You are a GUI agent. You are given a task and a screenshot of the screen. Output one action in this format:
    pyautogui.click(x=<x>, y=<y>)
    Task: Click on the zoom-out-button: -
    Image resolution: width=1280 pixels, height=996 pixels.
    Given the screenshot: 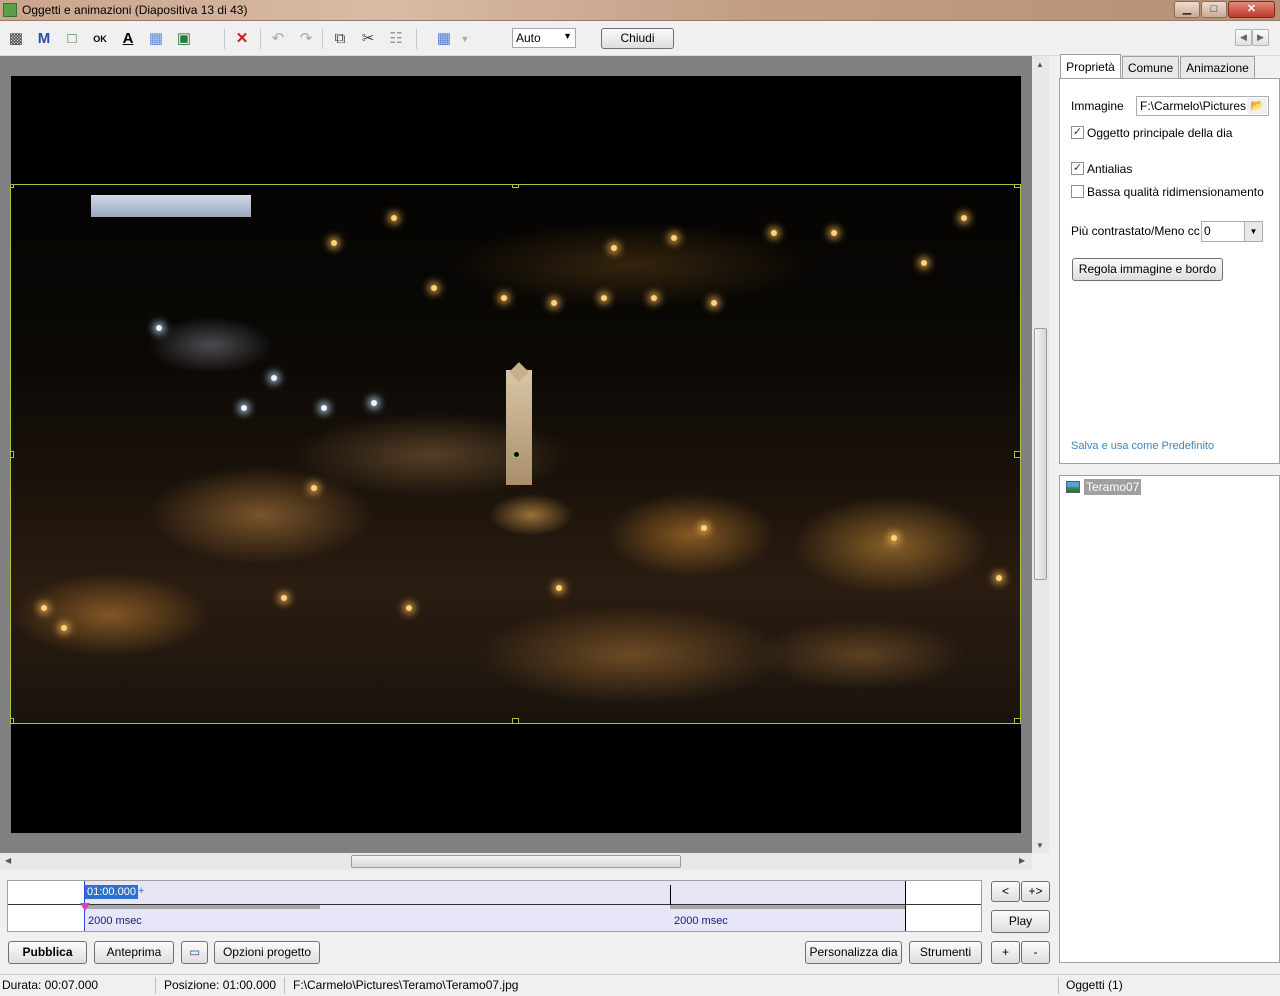 What is the action you would take?
    pyautogui.click(x=1035, y=952)
    